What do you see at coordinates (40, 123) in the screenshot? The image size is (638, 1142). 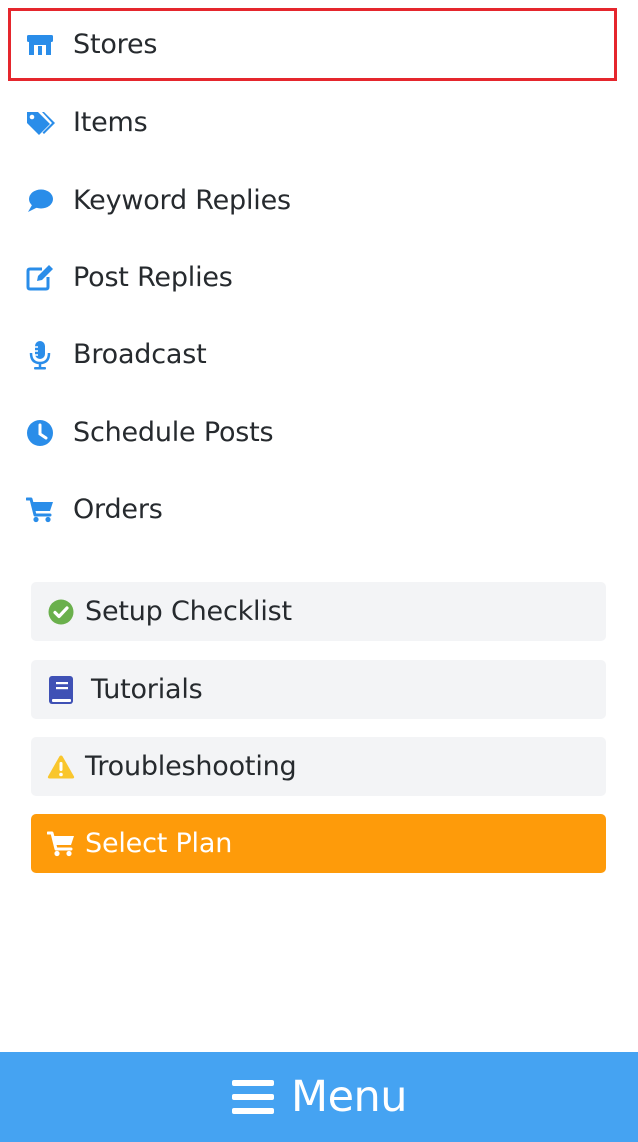 I see `tags-icon` at bounding box center [40, 123].